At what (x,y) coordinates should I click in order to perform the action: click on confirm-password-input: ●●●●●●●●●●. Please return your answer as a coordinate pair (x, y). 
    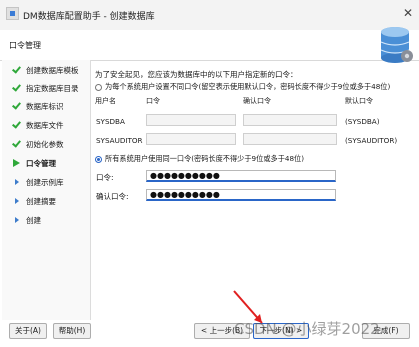
    Looking at the image, I should click on (241, 195).